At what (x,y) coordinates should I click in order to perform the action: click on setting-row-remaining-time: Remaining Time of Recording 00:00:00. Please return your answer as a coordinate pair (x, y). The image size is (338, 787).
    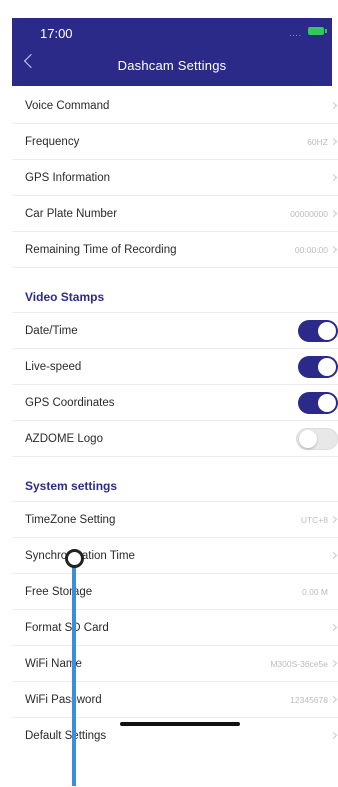
    Looking at the image, I should click on (175, 250).